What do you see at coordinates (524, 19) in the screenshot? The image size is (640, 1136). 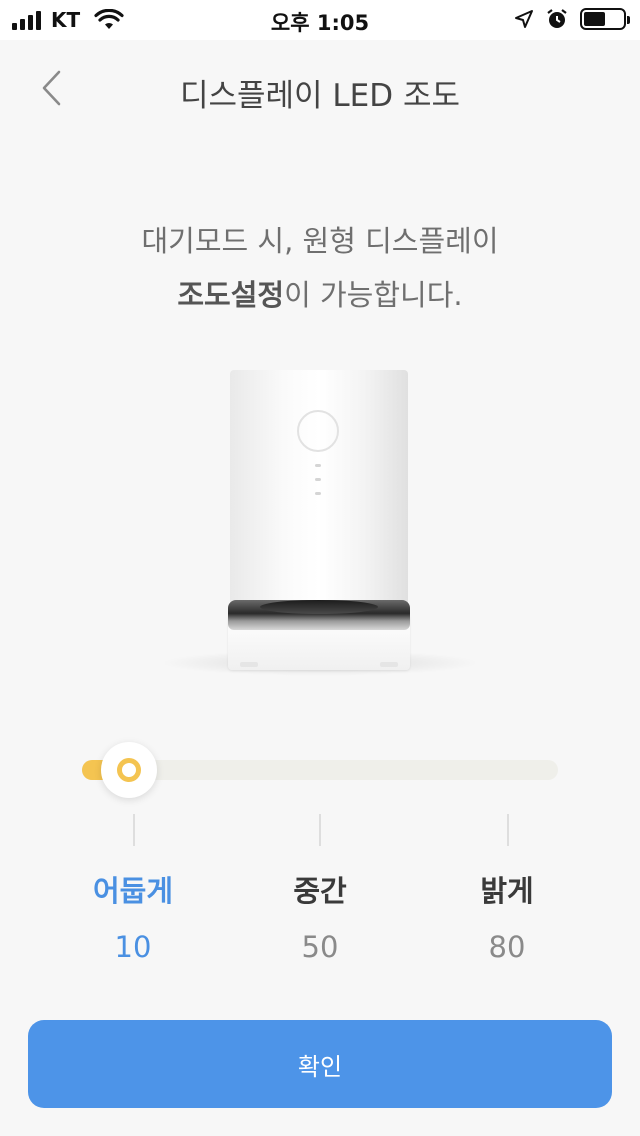 I see `location-arrow-icon` at bounding box center [524, 19].